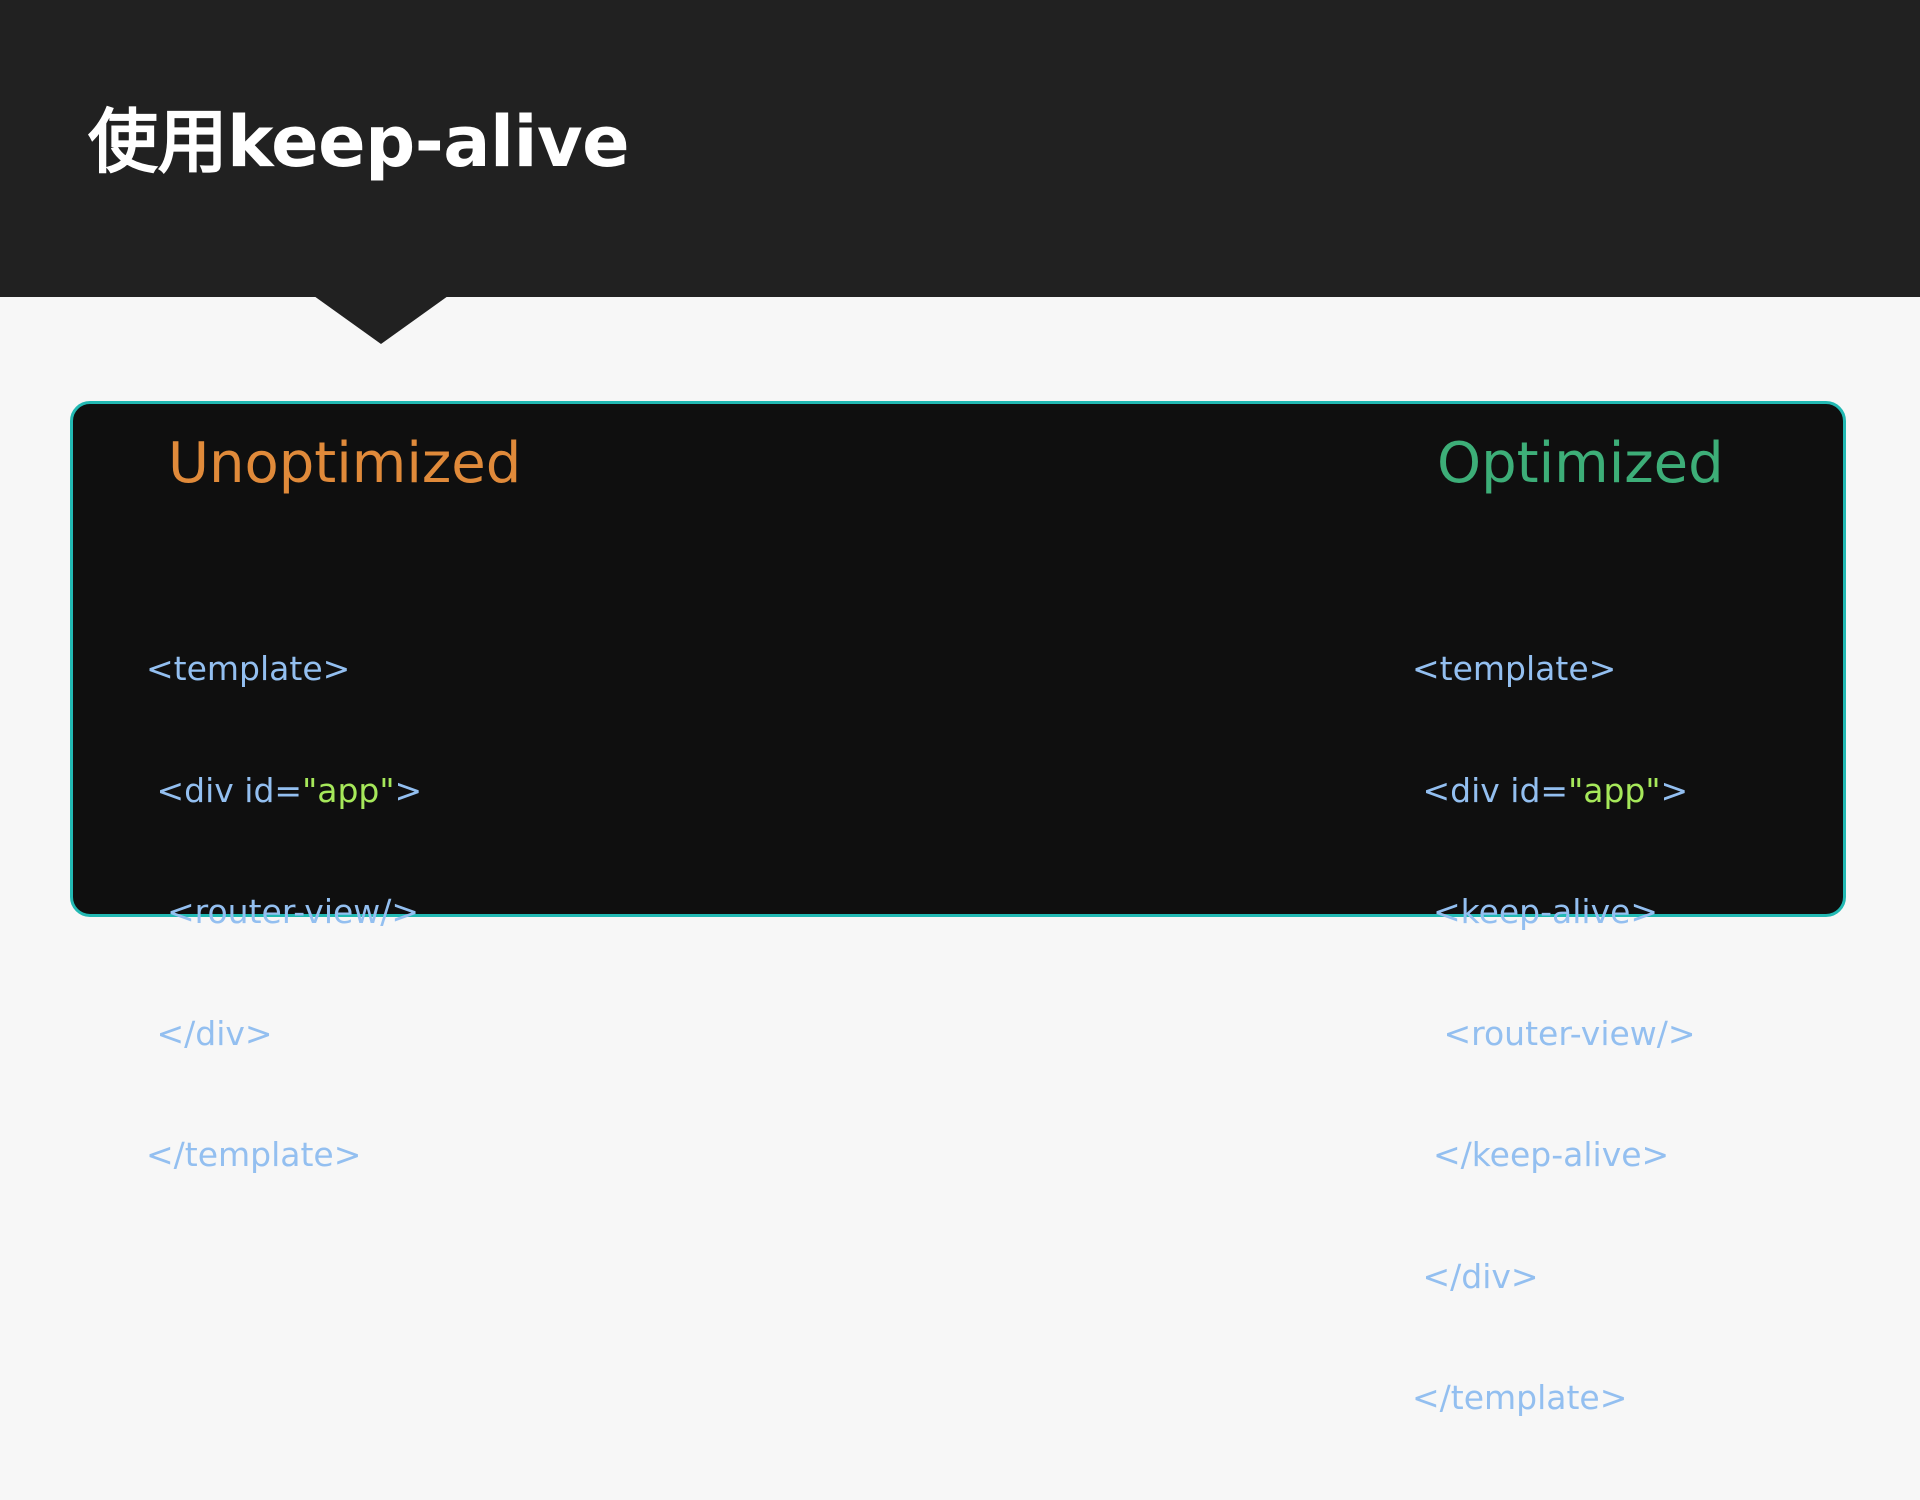 The width and height of the screenshot is (1920, 1500). Describe the element at coordinates (1580, 463) in the screenshot. I see `optimized-heading: Optimized` at that location.